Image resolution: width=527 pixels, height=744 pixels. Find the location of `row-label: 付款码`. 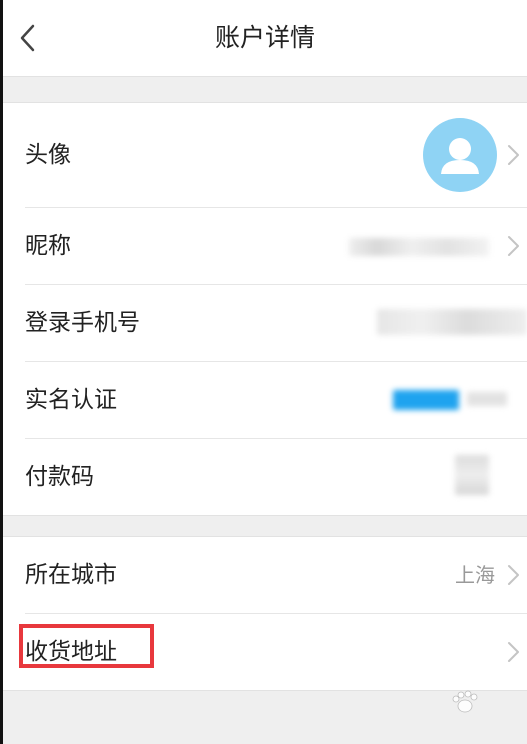

row-label: 付款码 is located at coordinates (59, 477).